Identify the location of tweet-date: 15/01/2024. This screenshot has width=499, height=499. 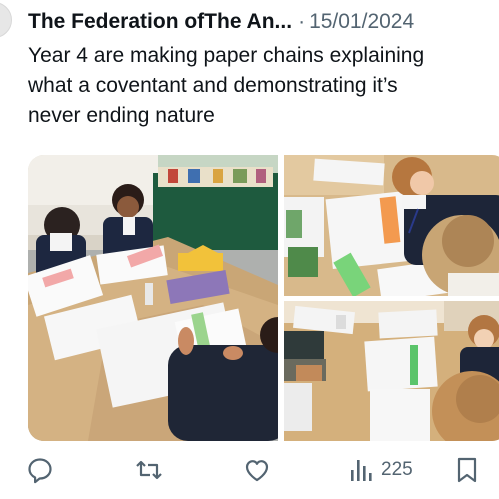
(361, 21).